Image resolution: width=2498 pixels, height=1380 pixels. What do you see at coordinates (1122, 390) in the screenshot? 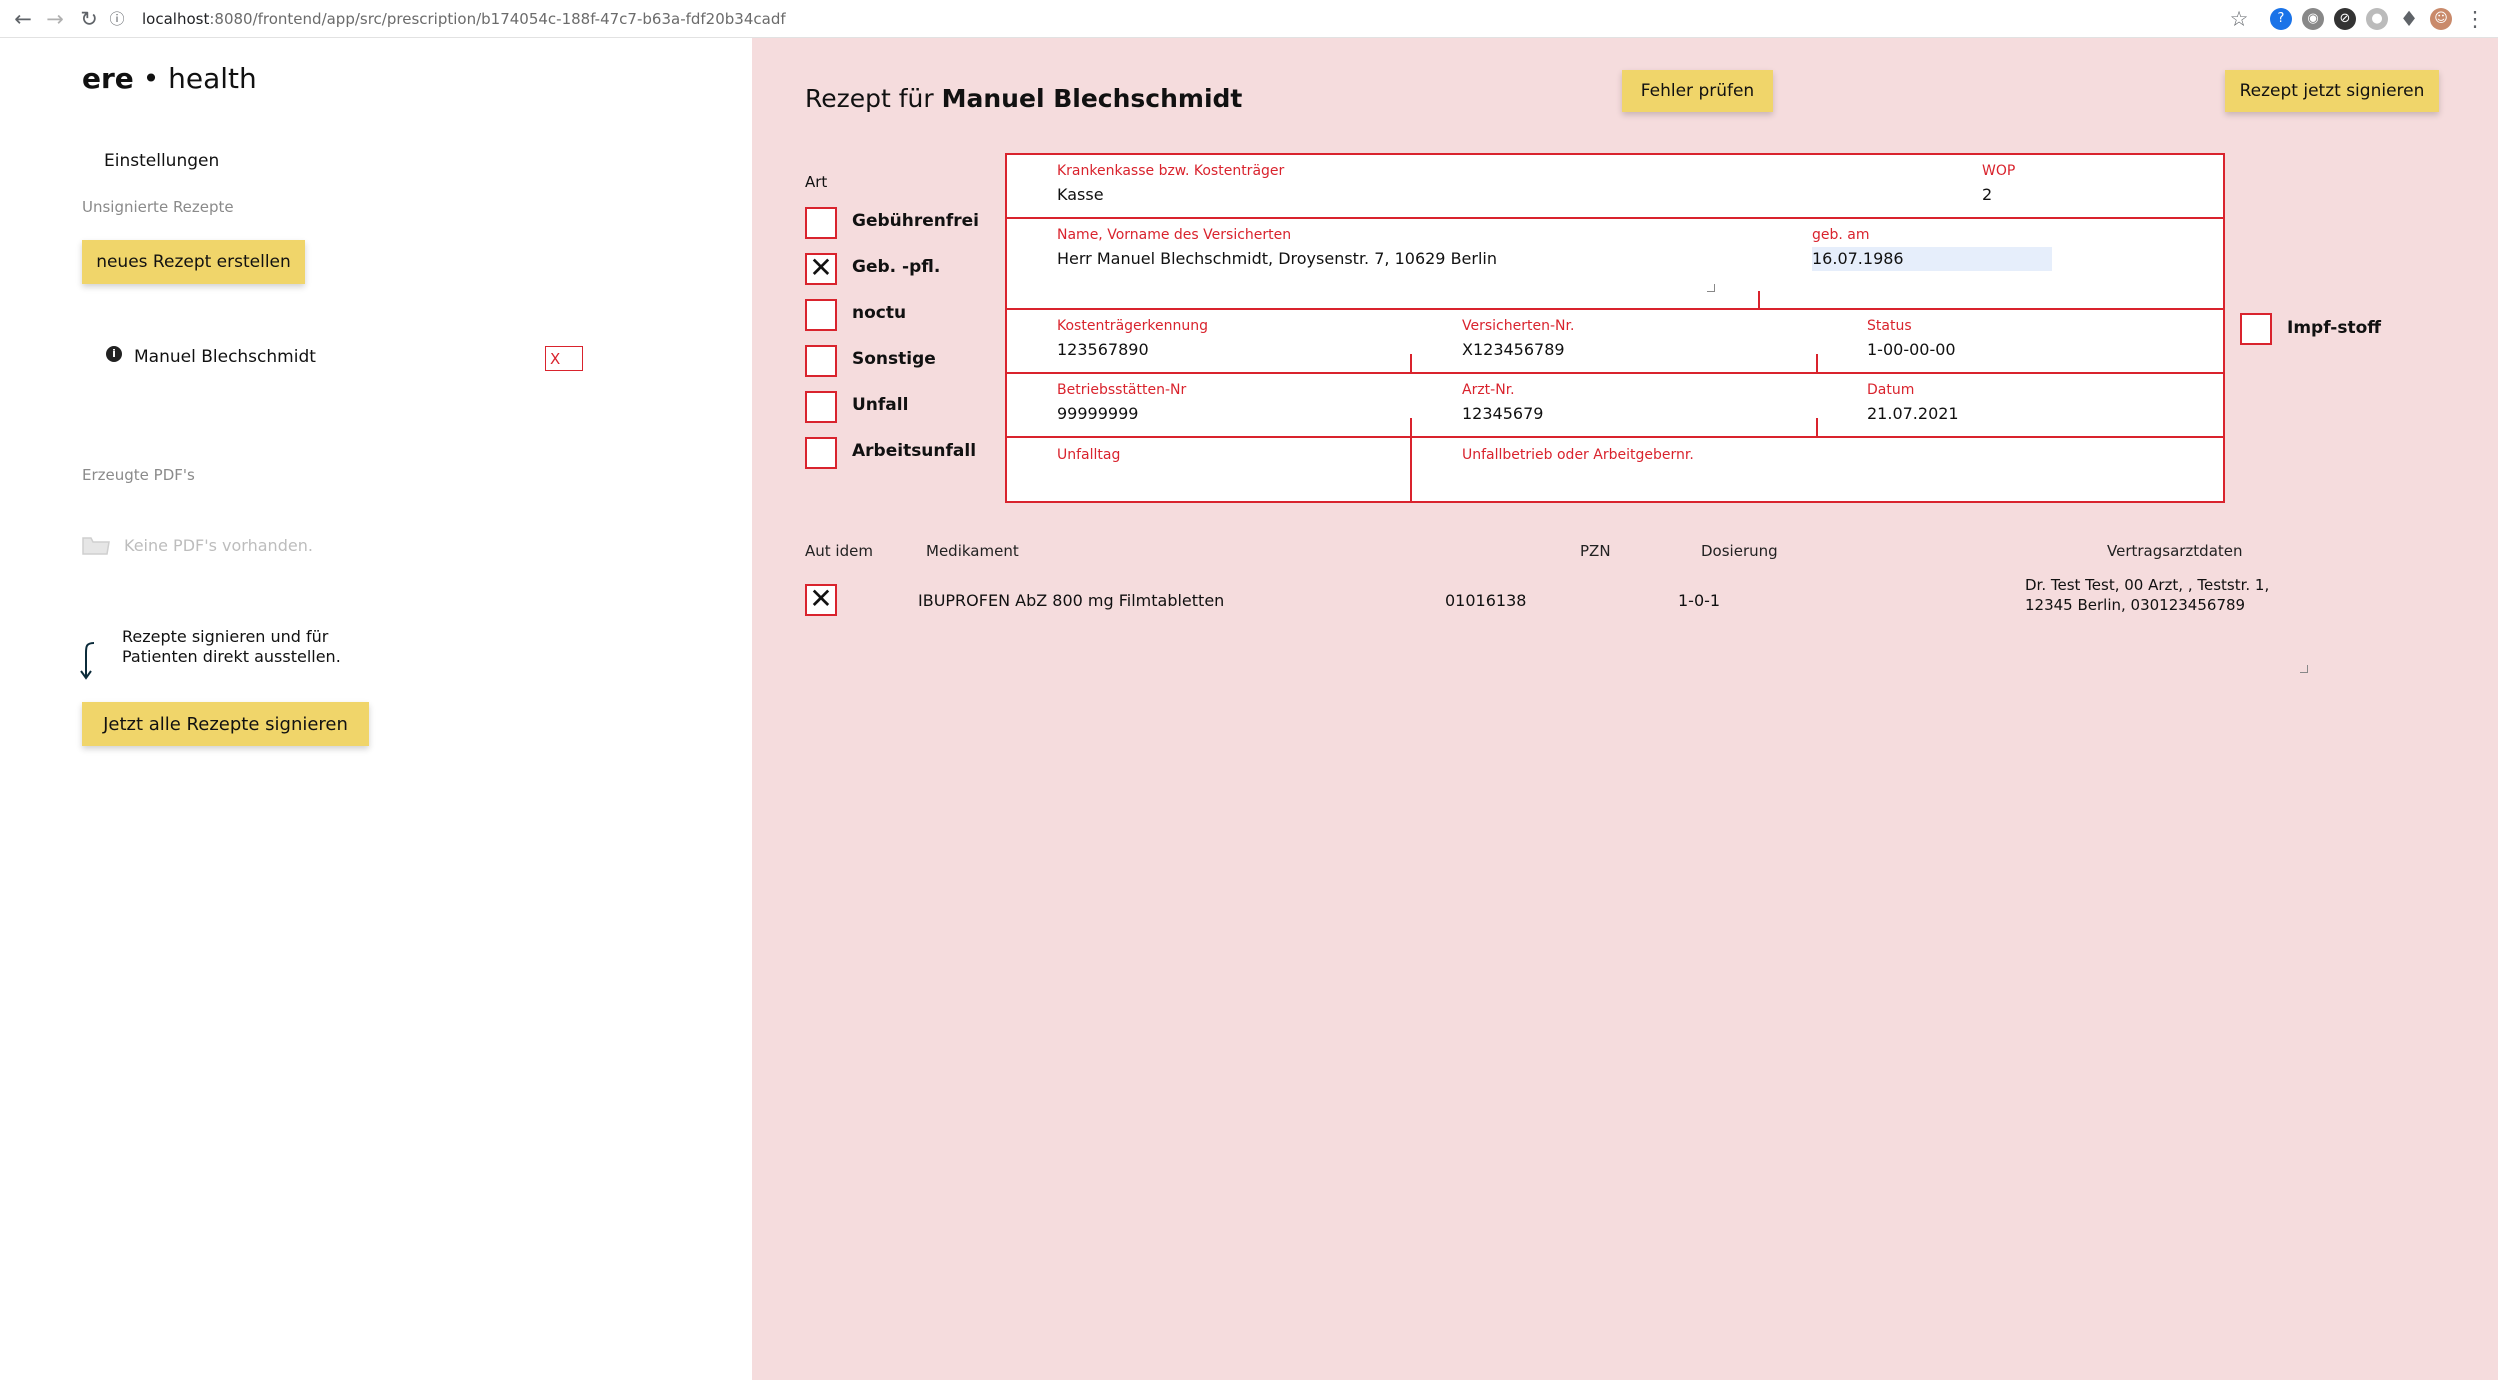
I see `site-number-label: Betriebsstätten-Nr` at bounding box center [1122, 390].